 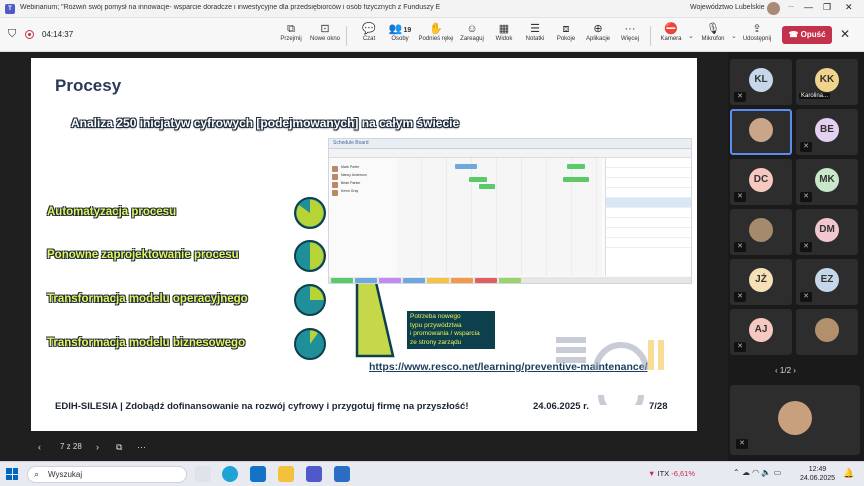 What do you see at coordinates (291, 32) in the screenshot?
I see `take-control-button: ⧉ Przejmij` at bounding box center [291, 32].